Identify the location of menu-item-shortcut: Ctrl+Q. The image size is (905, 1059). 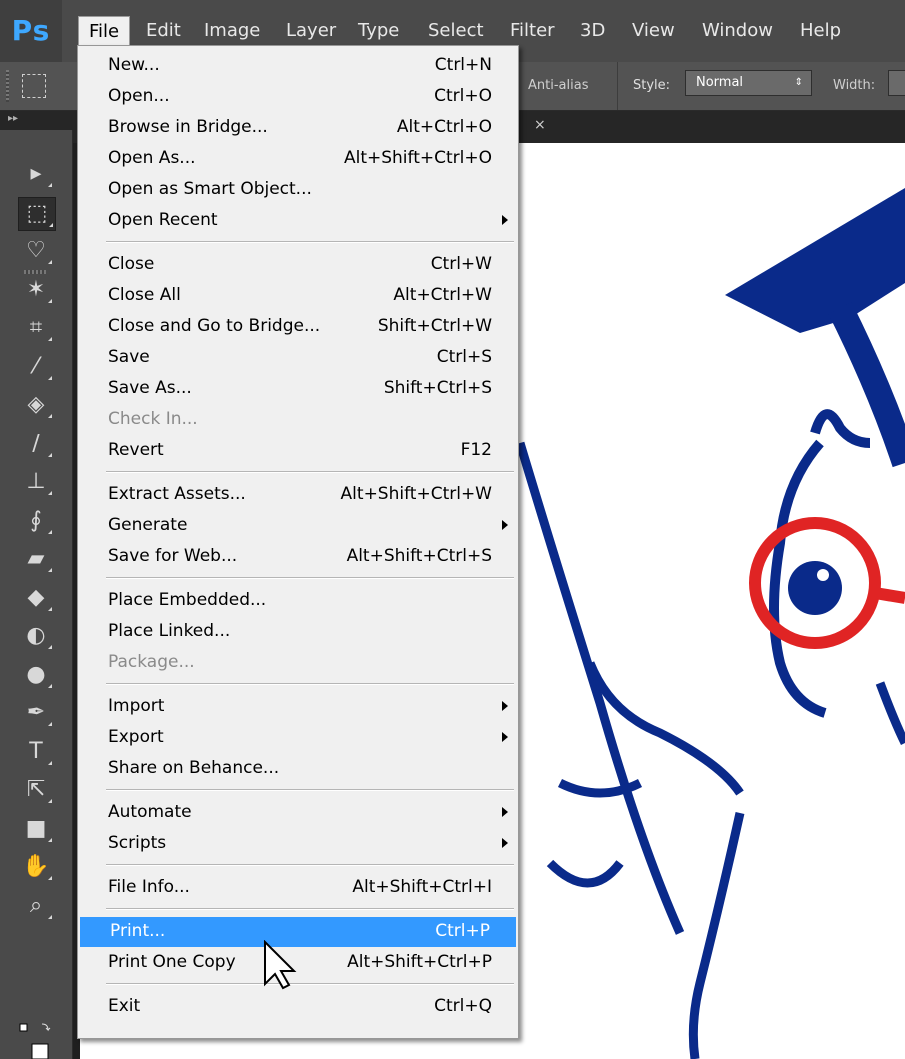
(463, 1006).